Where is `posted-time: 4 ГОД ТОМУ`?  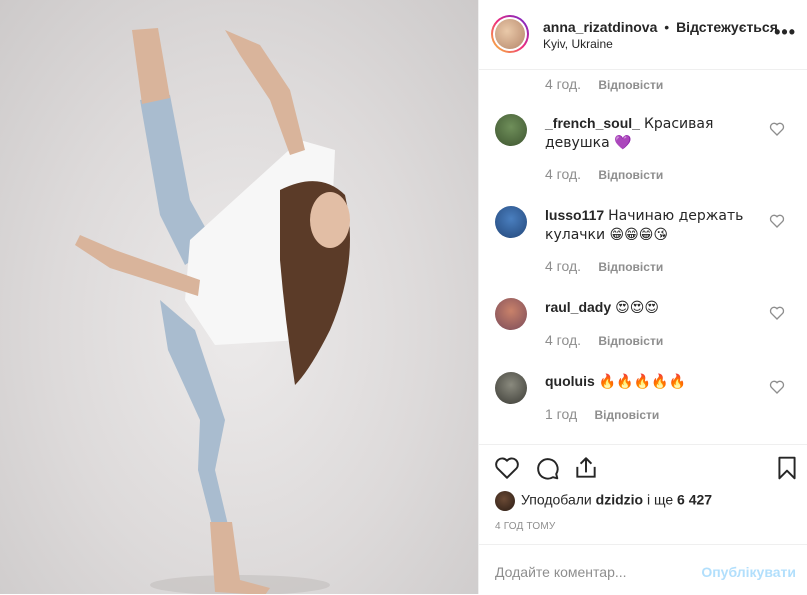 posted-time: 4 ГОД ТОМУ is located at coordinates (525, 526).